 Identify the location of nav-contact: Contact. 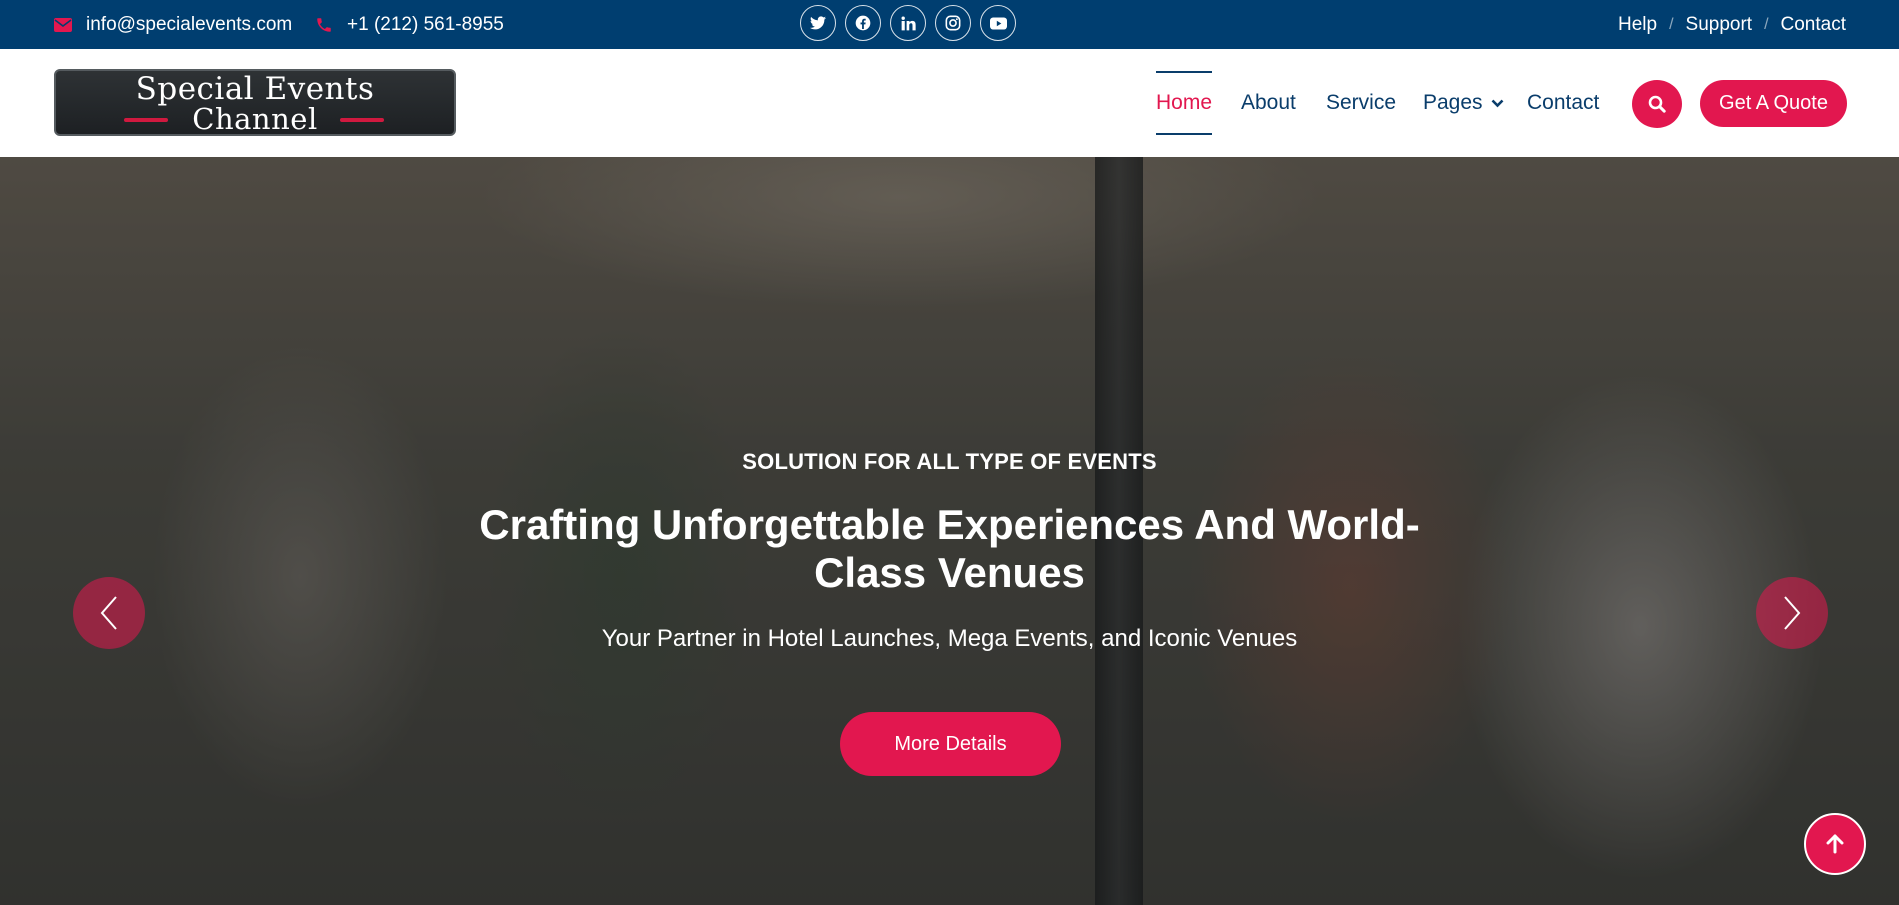
(1563, 103).